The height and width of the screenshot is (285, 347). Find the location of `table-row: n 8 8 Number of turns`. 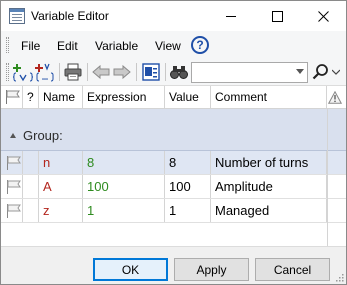

table-row: n 8 8 Number of turns is located at coordinates (173, 163).